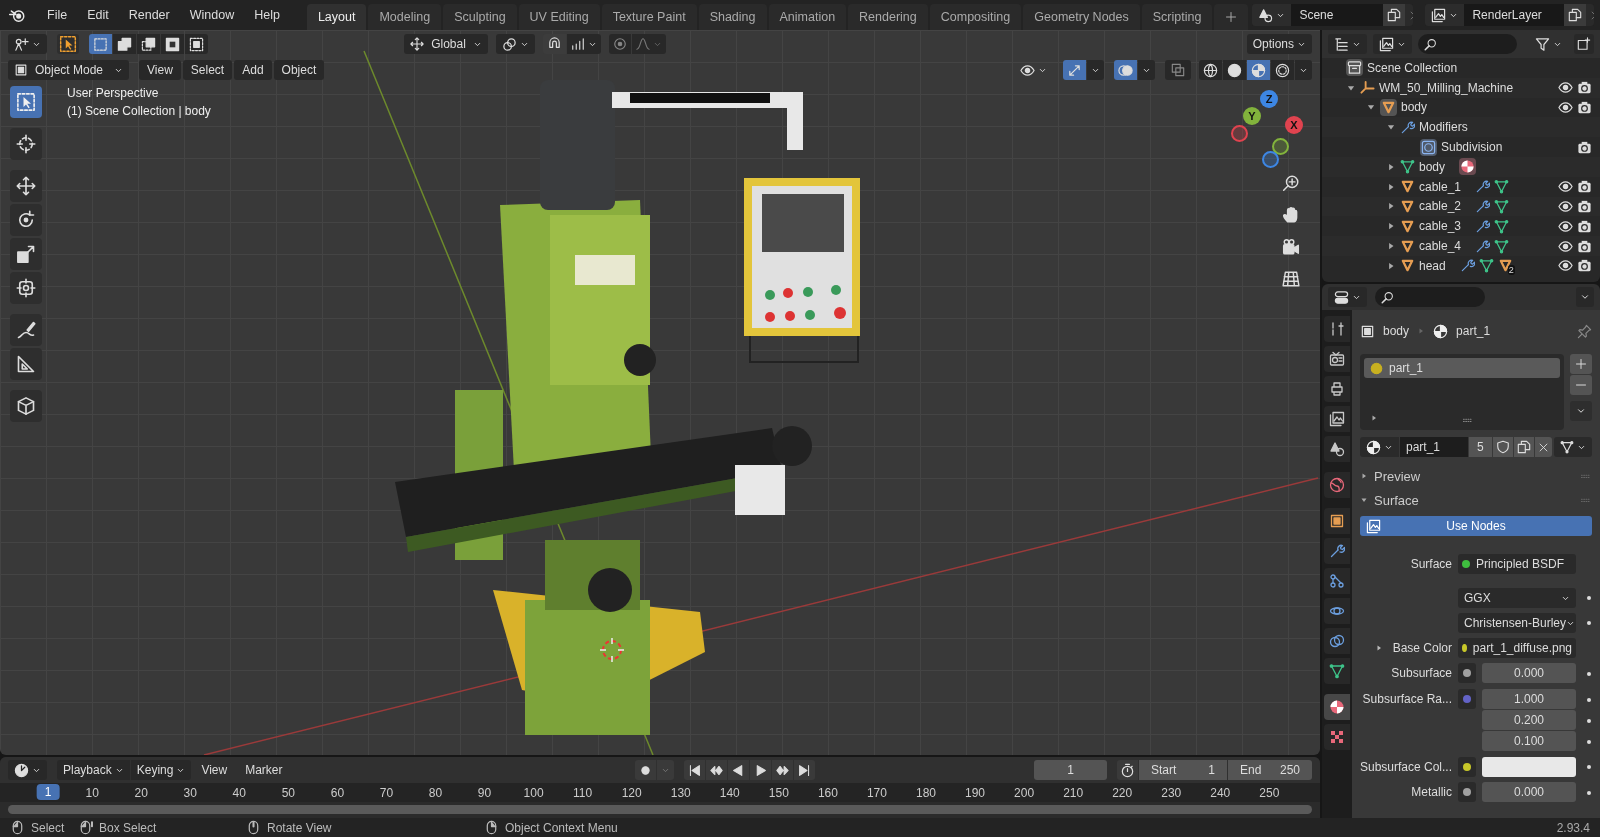 The width and height of the screenshot is (1600, 837). What do you see at coordinates (1164, 770) in the screenshot?
I see `field-label: Start` at bounding box center [1164, 770].